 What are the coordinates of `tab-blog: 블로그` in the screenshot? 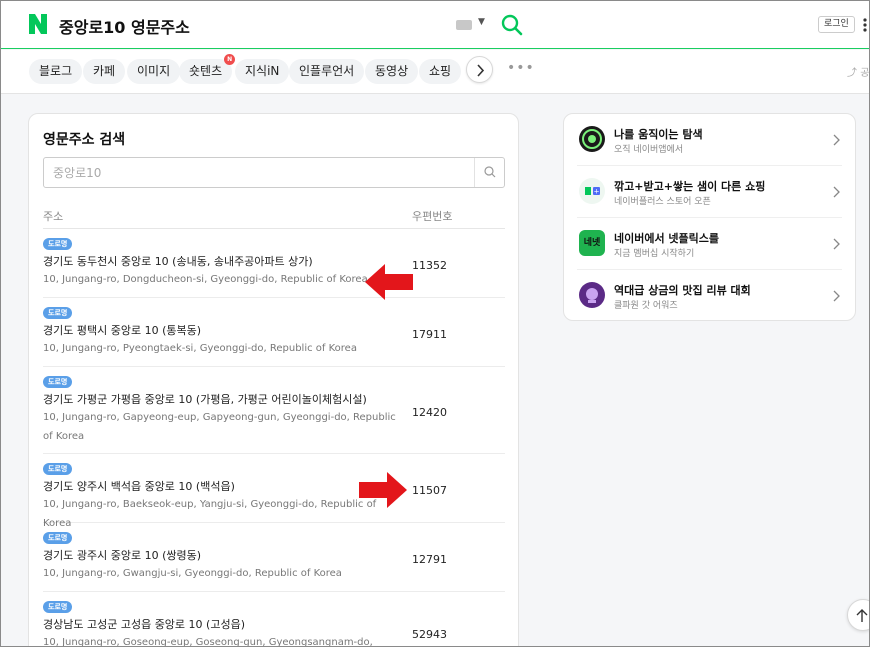 It's located at (56, 71).